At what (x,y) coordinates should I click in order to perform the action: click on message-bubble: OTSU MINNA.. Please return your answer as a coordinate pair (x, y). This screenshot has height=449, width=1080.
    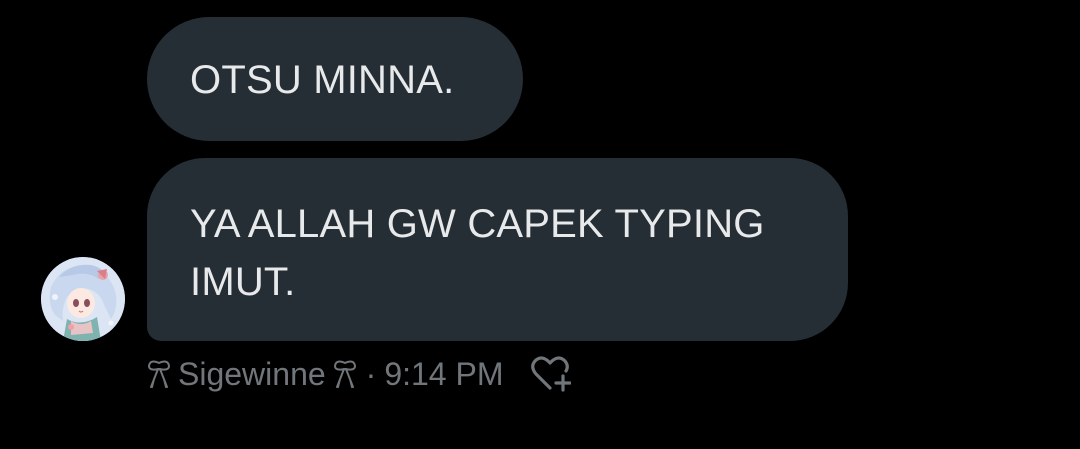
    Looking at the image, I should click on (335, 79).